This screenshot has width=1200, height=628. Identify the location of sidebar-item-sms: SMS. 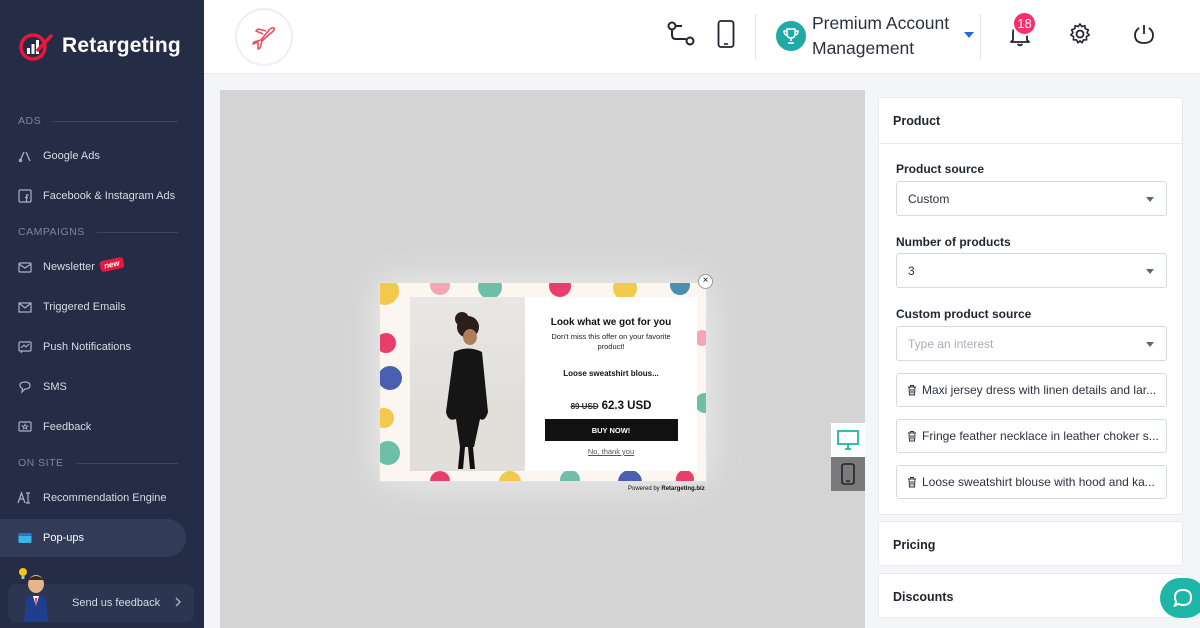
(93, 387).